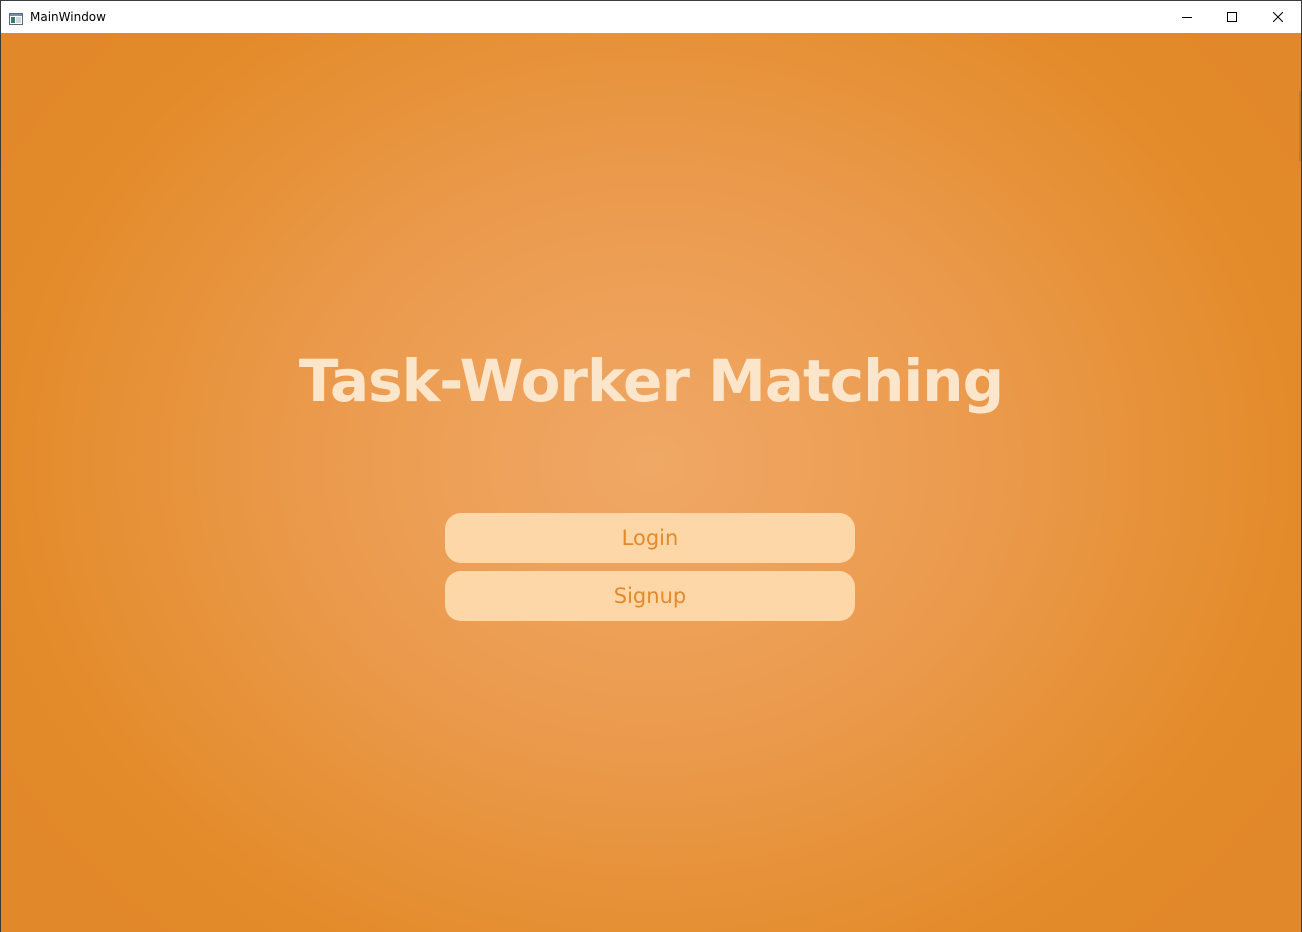  I want to click on signup-button: Signup, so click(650, 596).